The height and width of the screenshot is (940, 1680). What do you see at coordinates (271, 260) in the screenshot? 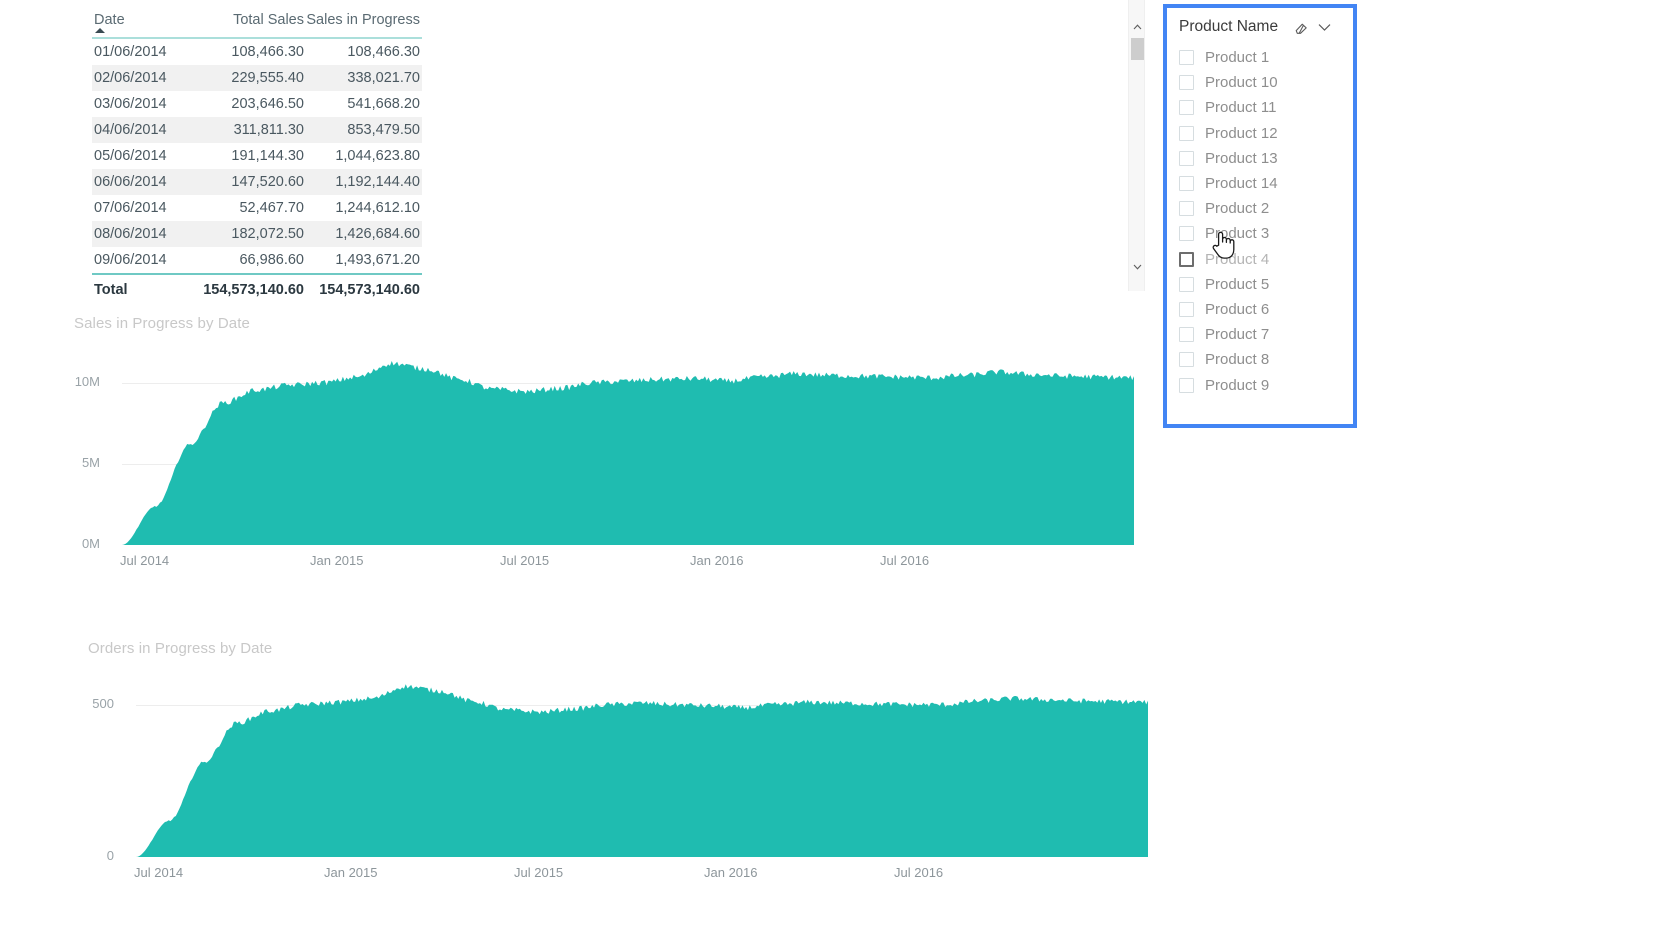
I see `cell-total-sales: 66,986.60` at bounding box center [271, 260].